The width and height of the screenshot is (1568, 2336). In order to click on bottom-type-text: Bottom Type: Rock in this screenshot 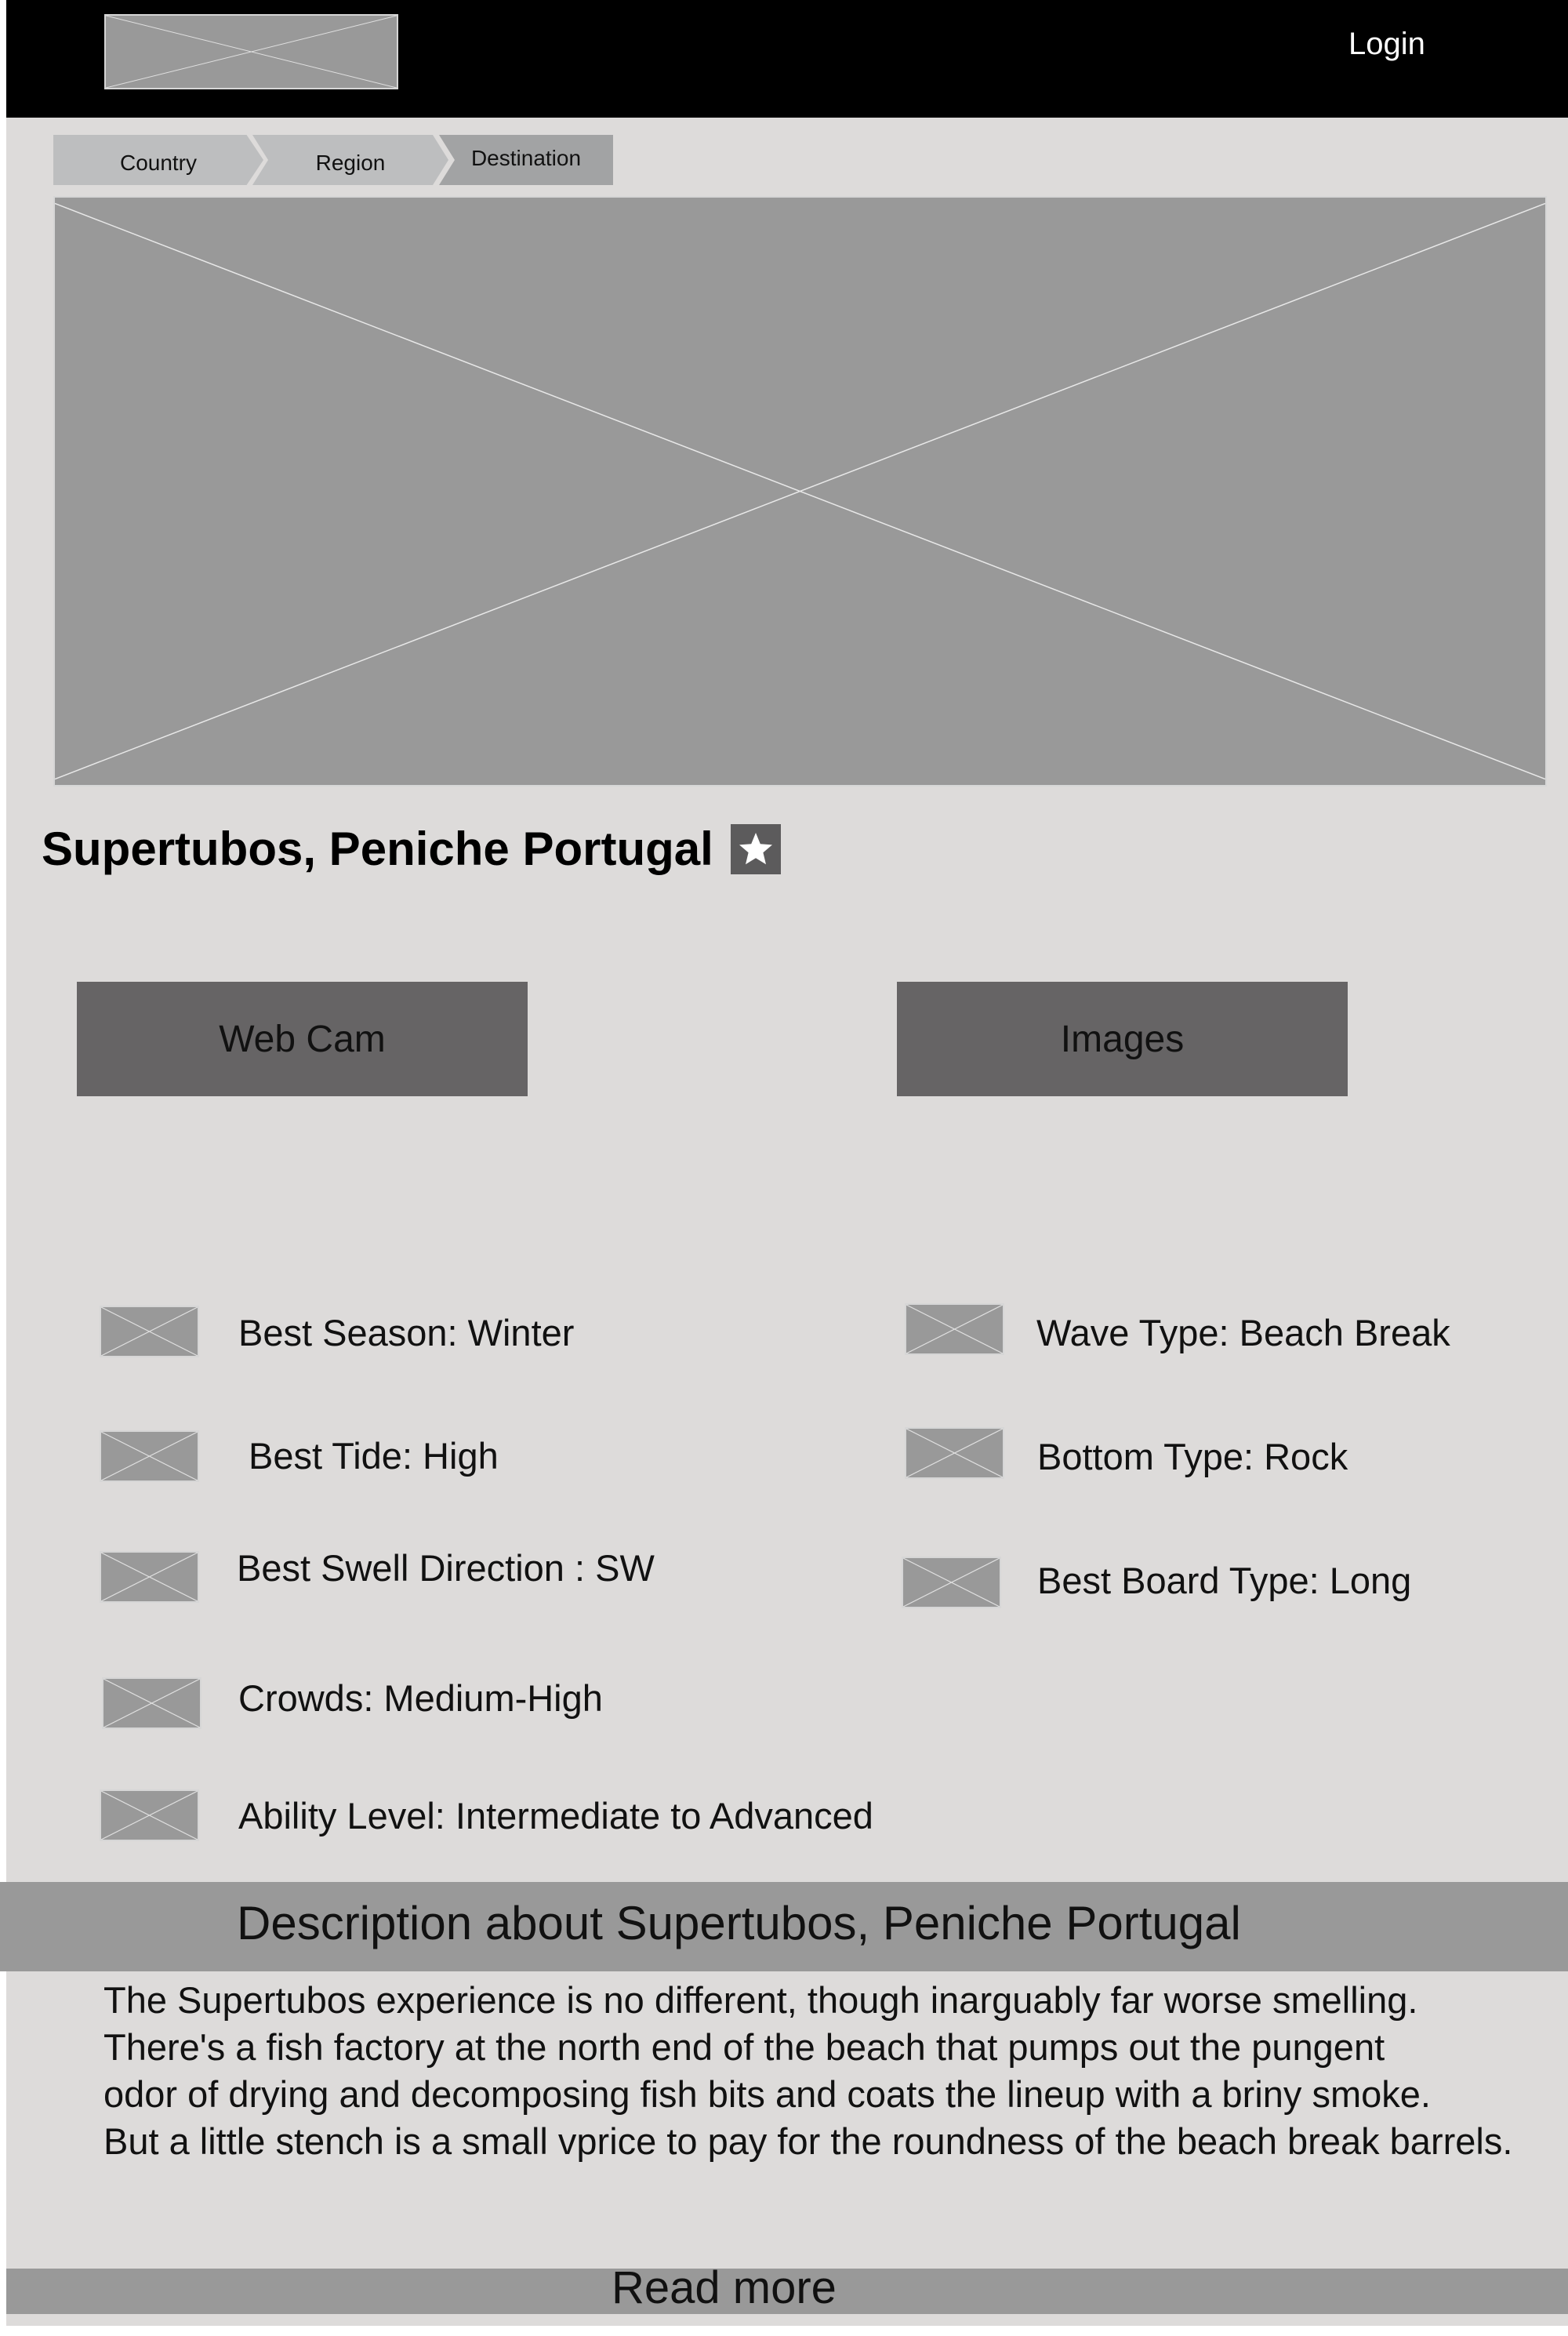, I will do `click(1192, 1456)`.